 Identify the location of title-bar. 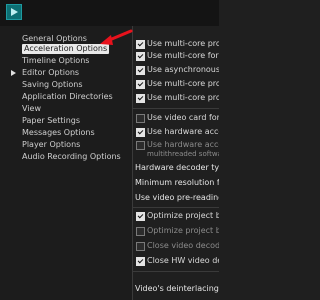
(109, 13).